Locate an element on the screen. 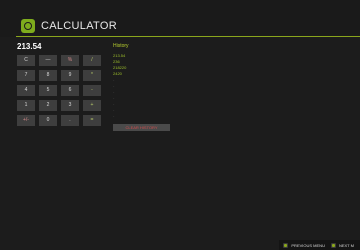  key-8: 8 is located at coordinates (48, 75).